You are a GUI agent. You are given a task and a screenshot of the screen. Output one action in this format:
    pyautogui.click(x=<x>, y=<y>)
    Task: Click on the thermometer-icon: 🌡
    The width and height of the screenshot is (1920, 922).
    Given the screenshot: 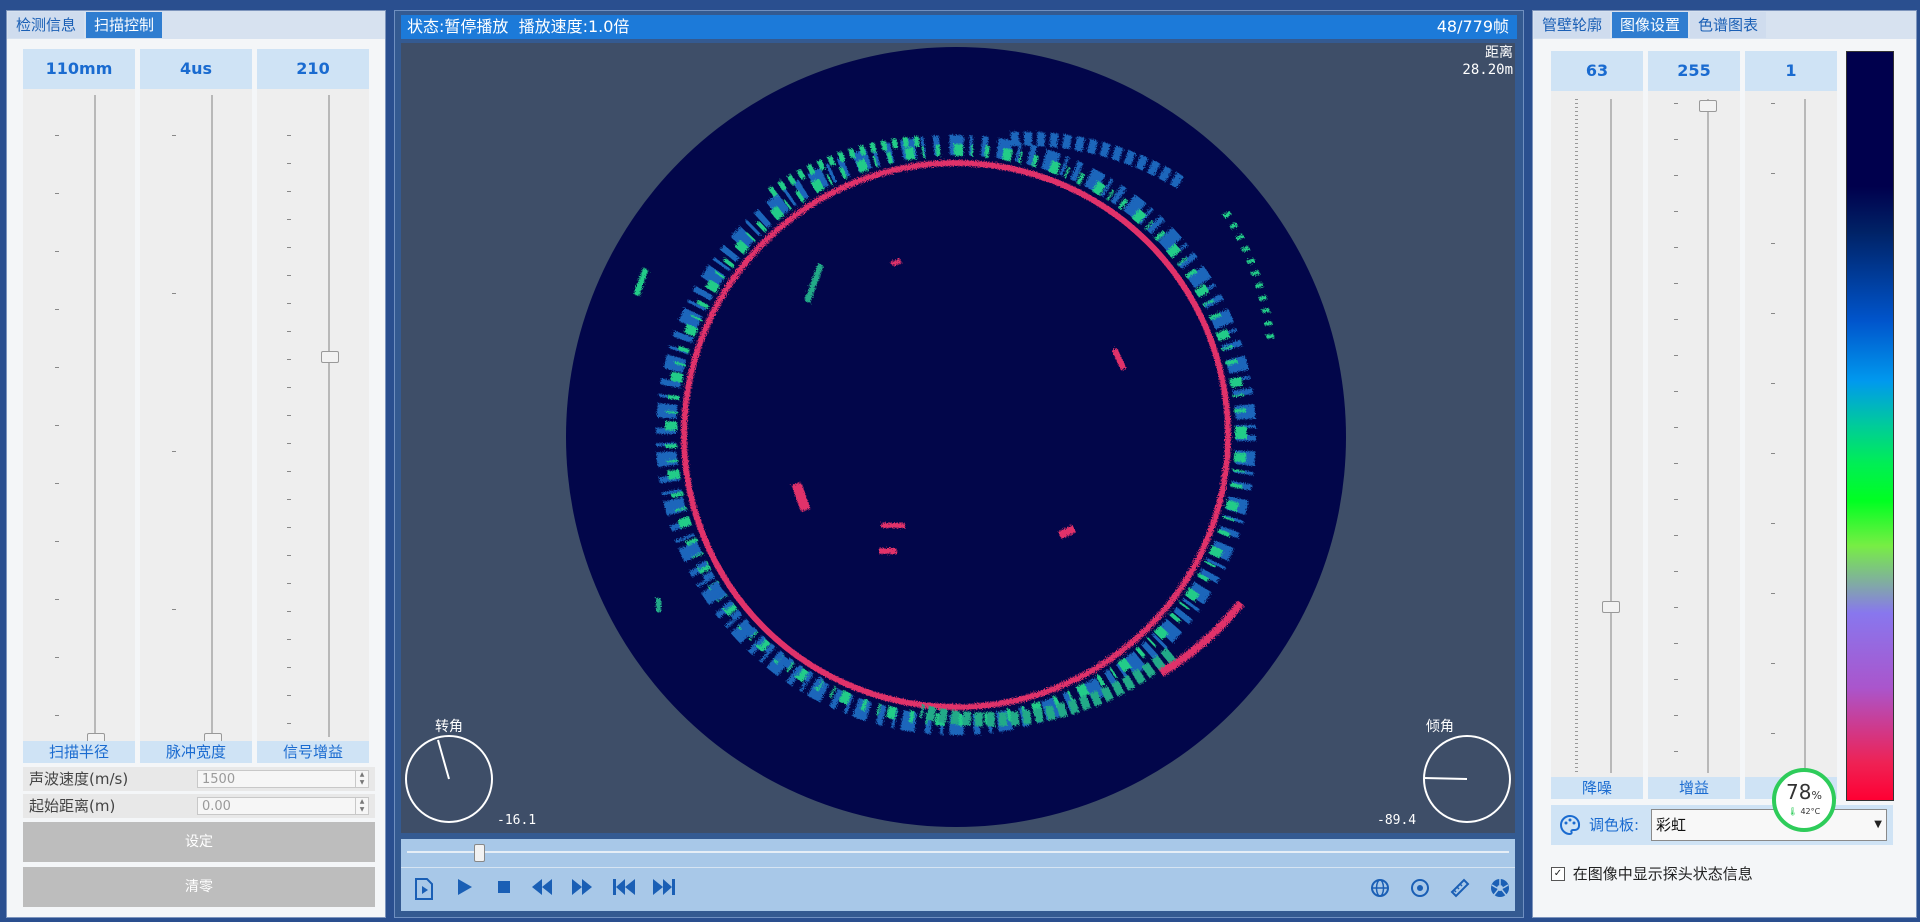 What is the action you would take?
    pyautogui.click(x=1792, y=811)
    